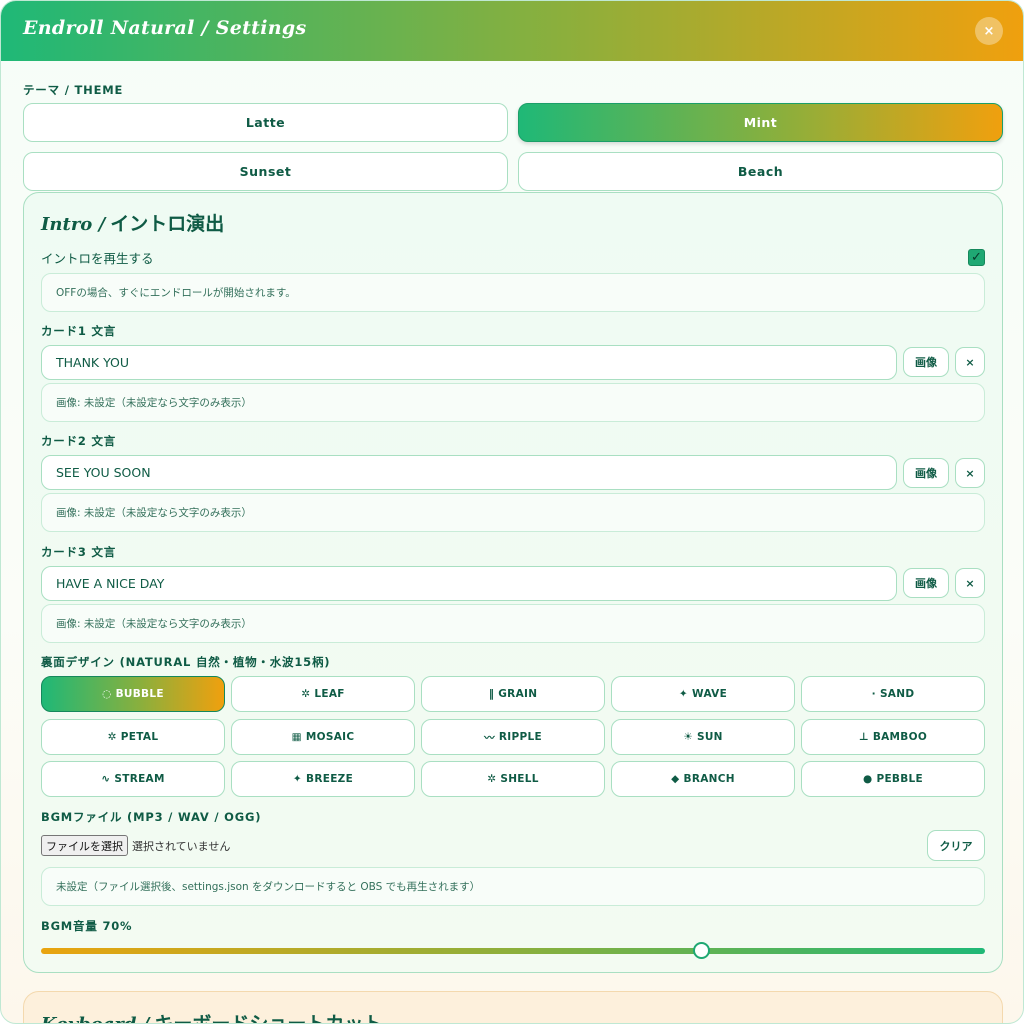 Image resolution: width=1024 pixels, height=1024 pixels. Describe the element at coordinates (330, 779) in the screenshot. I see `pattern-label: BREEZE` at that location.